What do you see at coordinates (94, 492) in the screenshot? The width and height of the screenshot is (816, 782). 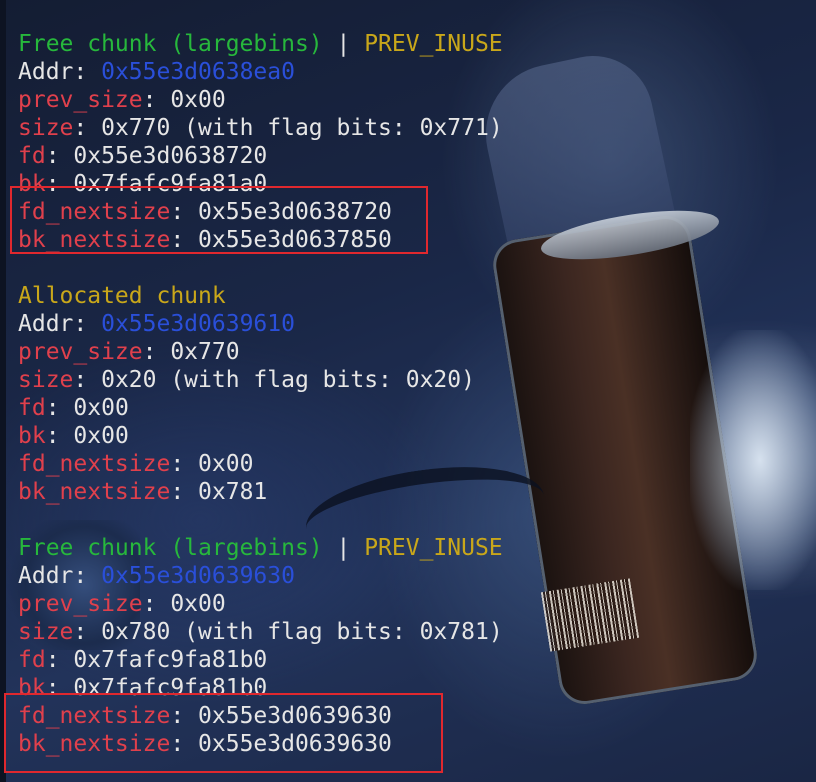 I see `bk-nextsize-label: bk_nextsize` at bounding box center [94, 492].